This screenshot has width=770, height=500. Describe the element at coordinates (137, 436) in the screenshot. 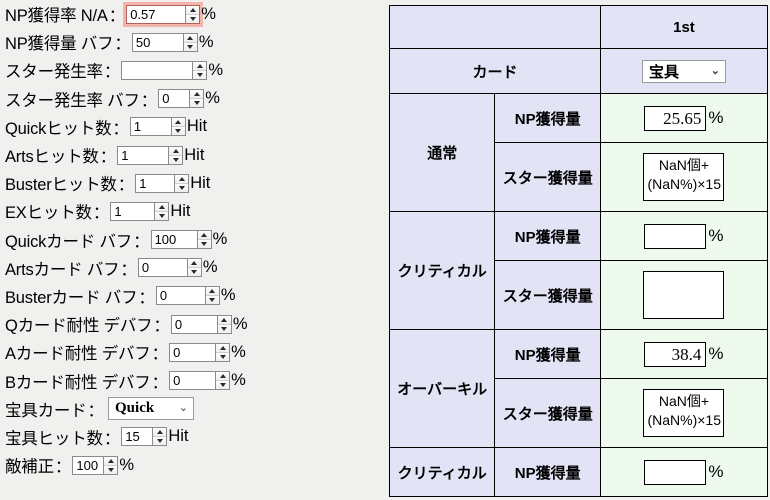

I see `spinner-value: 15` at that location.